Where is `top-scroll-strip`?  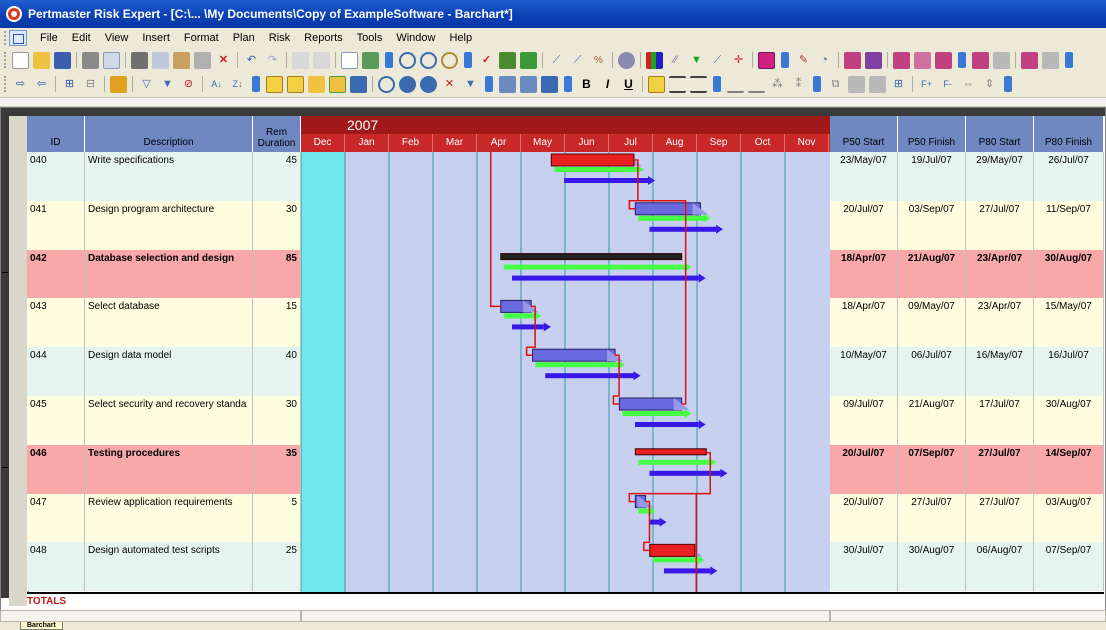 top-scroll-strip is located at coordinates (553, 102).